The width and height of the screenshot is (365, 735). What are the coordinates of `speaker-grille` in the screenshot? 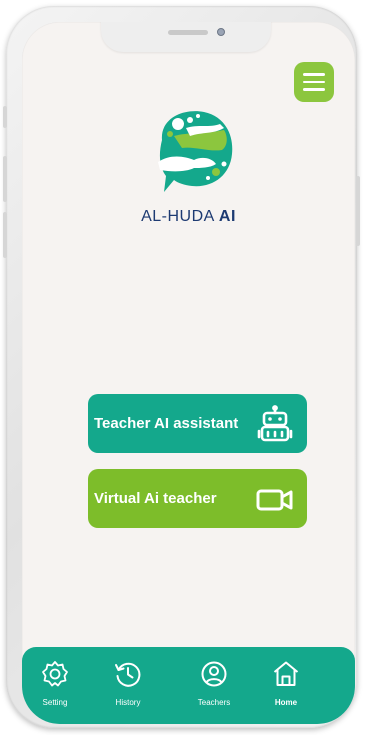 It's located at (188, 32).